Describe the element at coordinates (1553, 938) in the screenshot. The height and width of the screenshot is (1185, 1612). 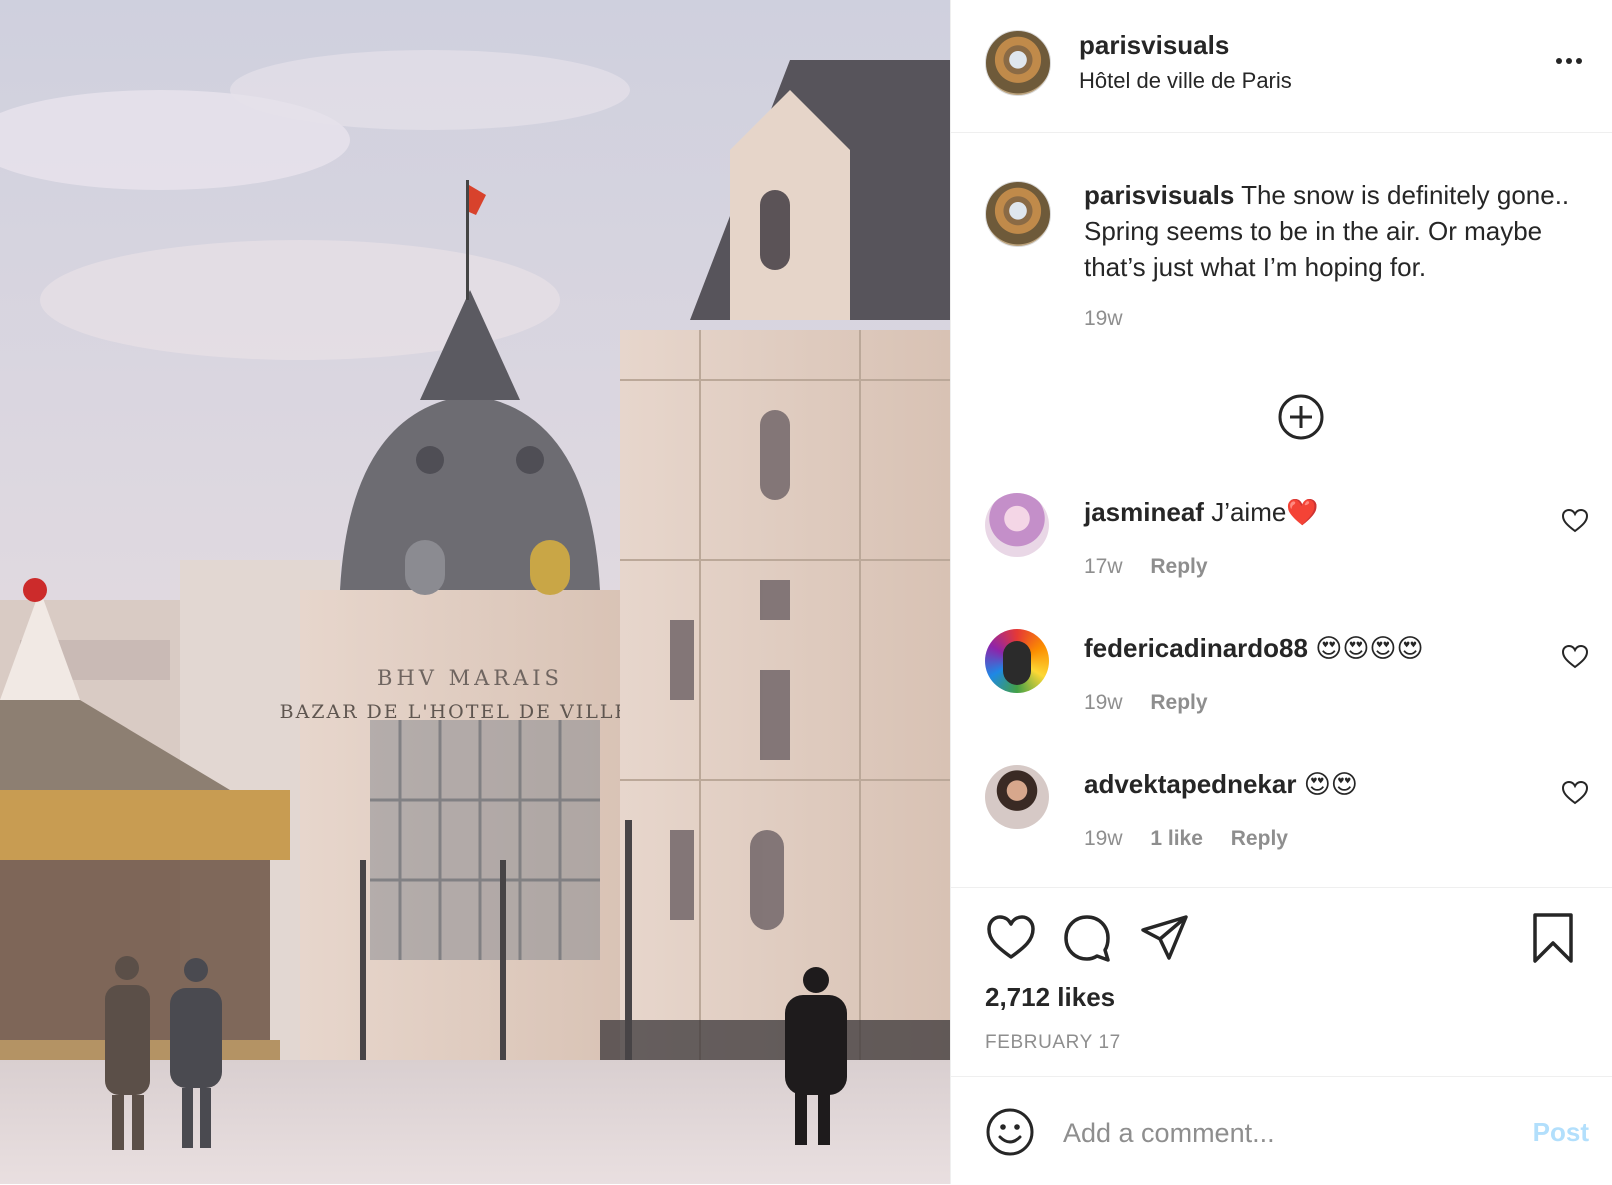
I see `bookmark-icon` at that location.